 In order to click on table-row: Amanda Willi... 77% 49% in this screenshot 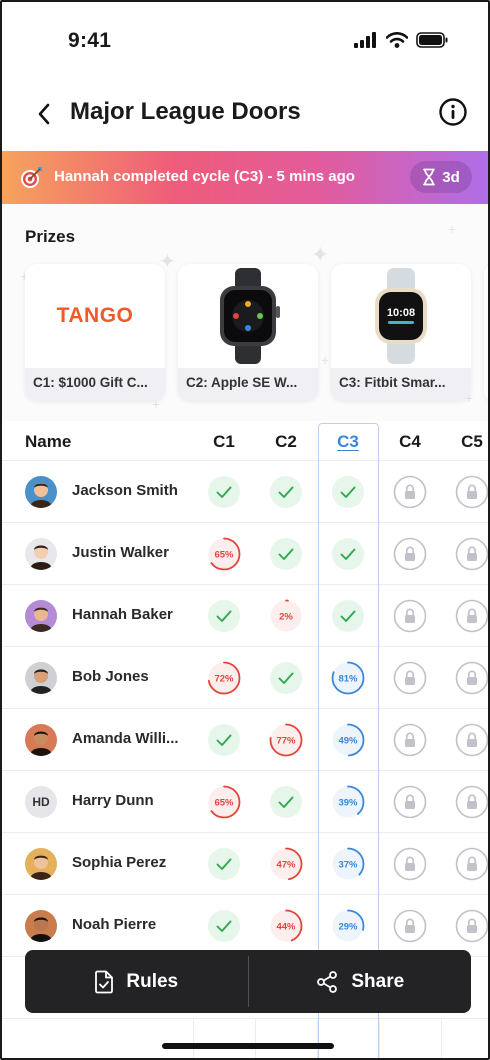, I will do `click(245, 740)`.